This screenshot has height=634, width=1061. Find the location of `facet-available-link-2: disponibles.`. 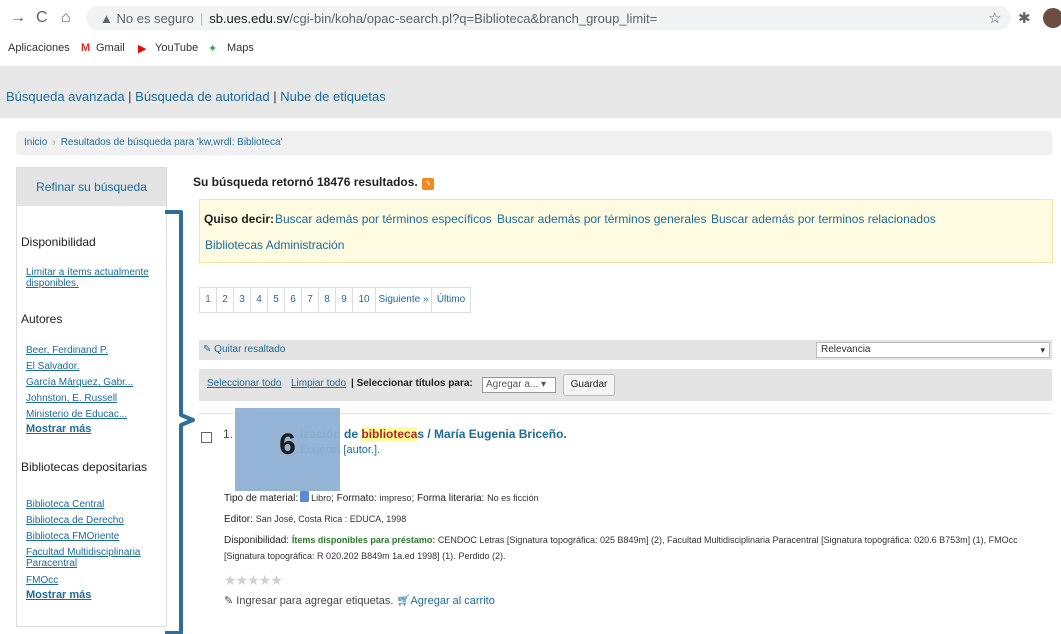

facet-available-link-2: disponibles. is located at coordinates (52, 283).